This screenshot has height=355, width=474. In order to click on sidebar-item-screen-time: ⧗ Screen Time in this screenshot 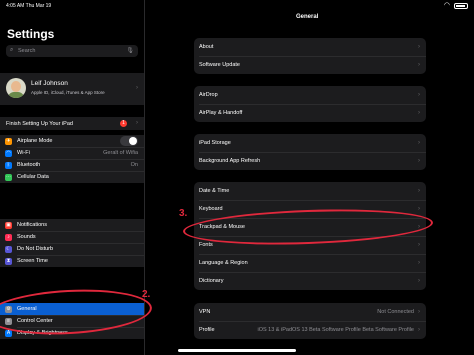, I will do `click(72, 261)`.